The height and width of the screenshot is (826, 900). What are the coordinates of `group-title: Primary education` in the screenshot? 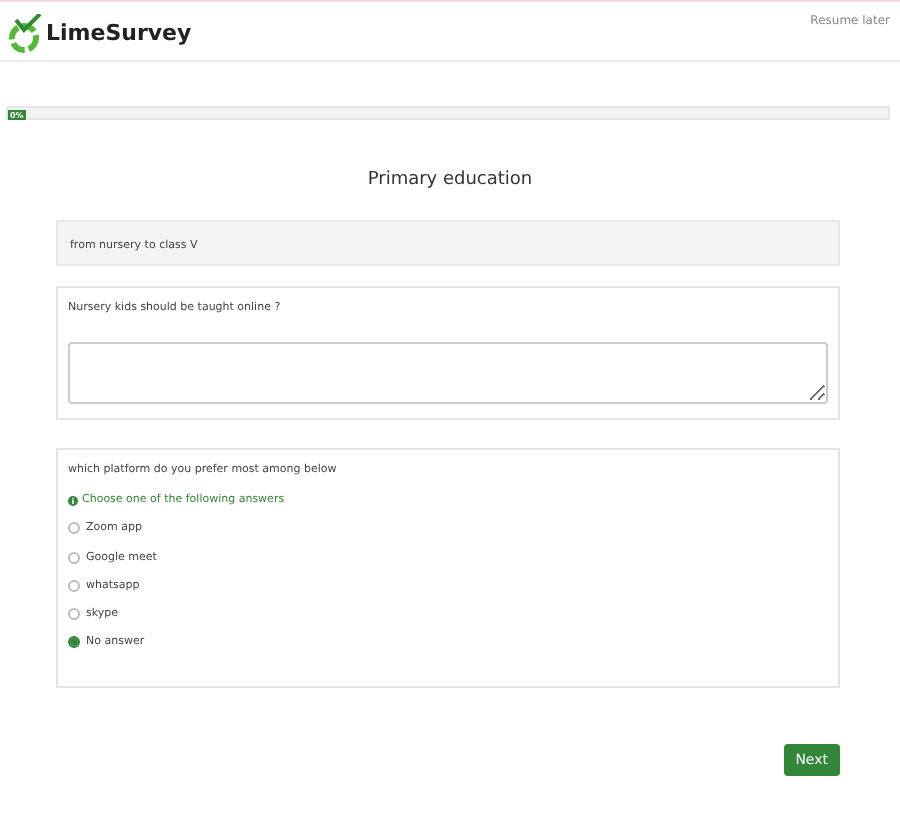 It's located at (450, 181).